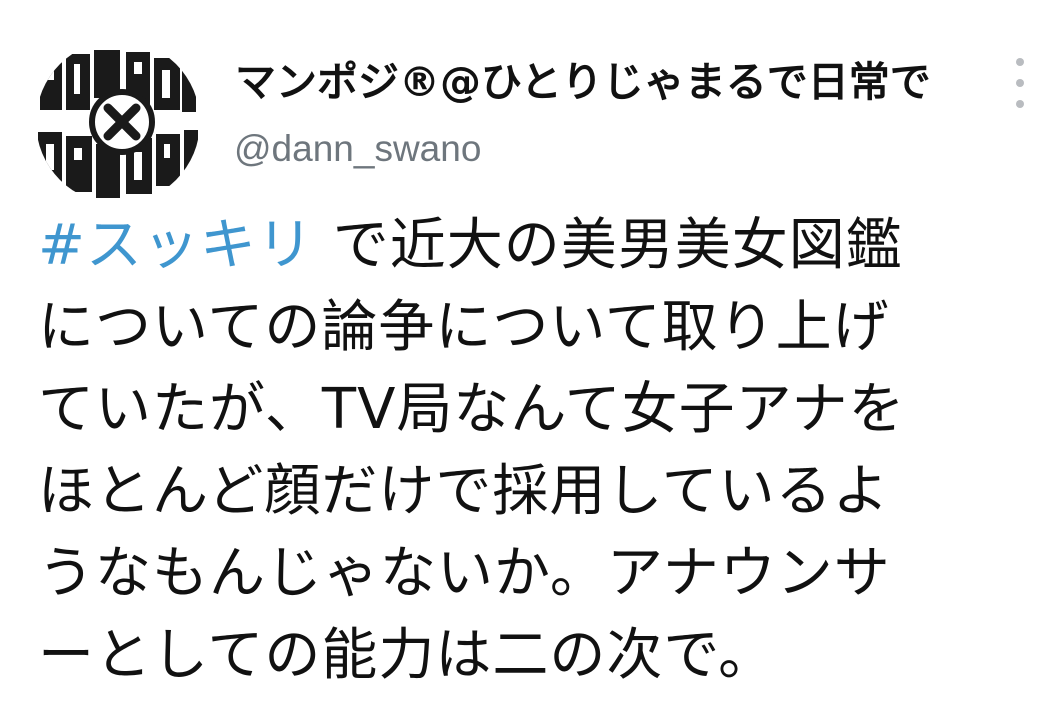 The width and height of the screenshot is (1055, 718). Describe the element at coordinates (1020, 62) in the screenshot. I see `vertical-ellipsis-icon` at that location.